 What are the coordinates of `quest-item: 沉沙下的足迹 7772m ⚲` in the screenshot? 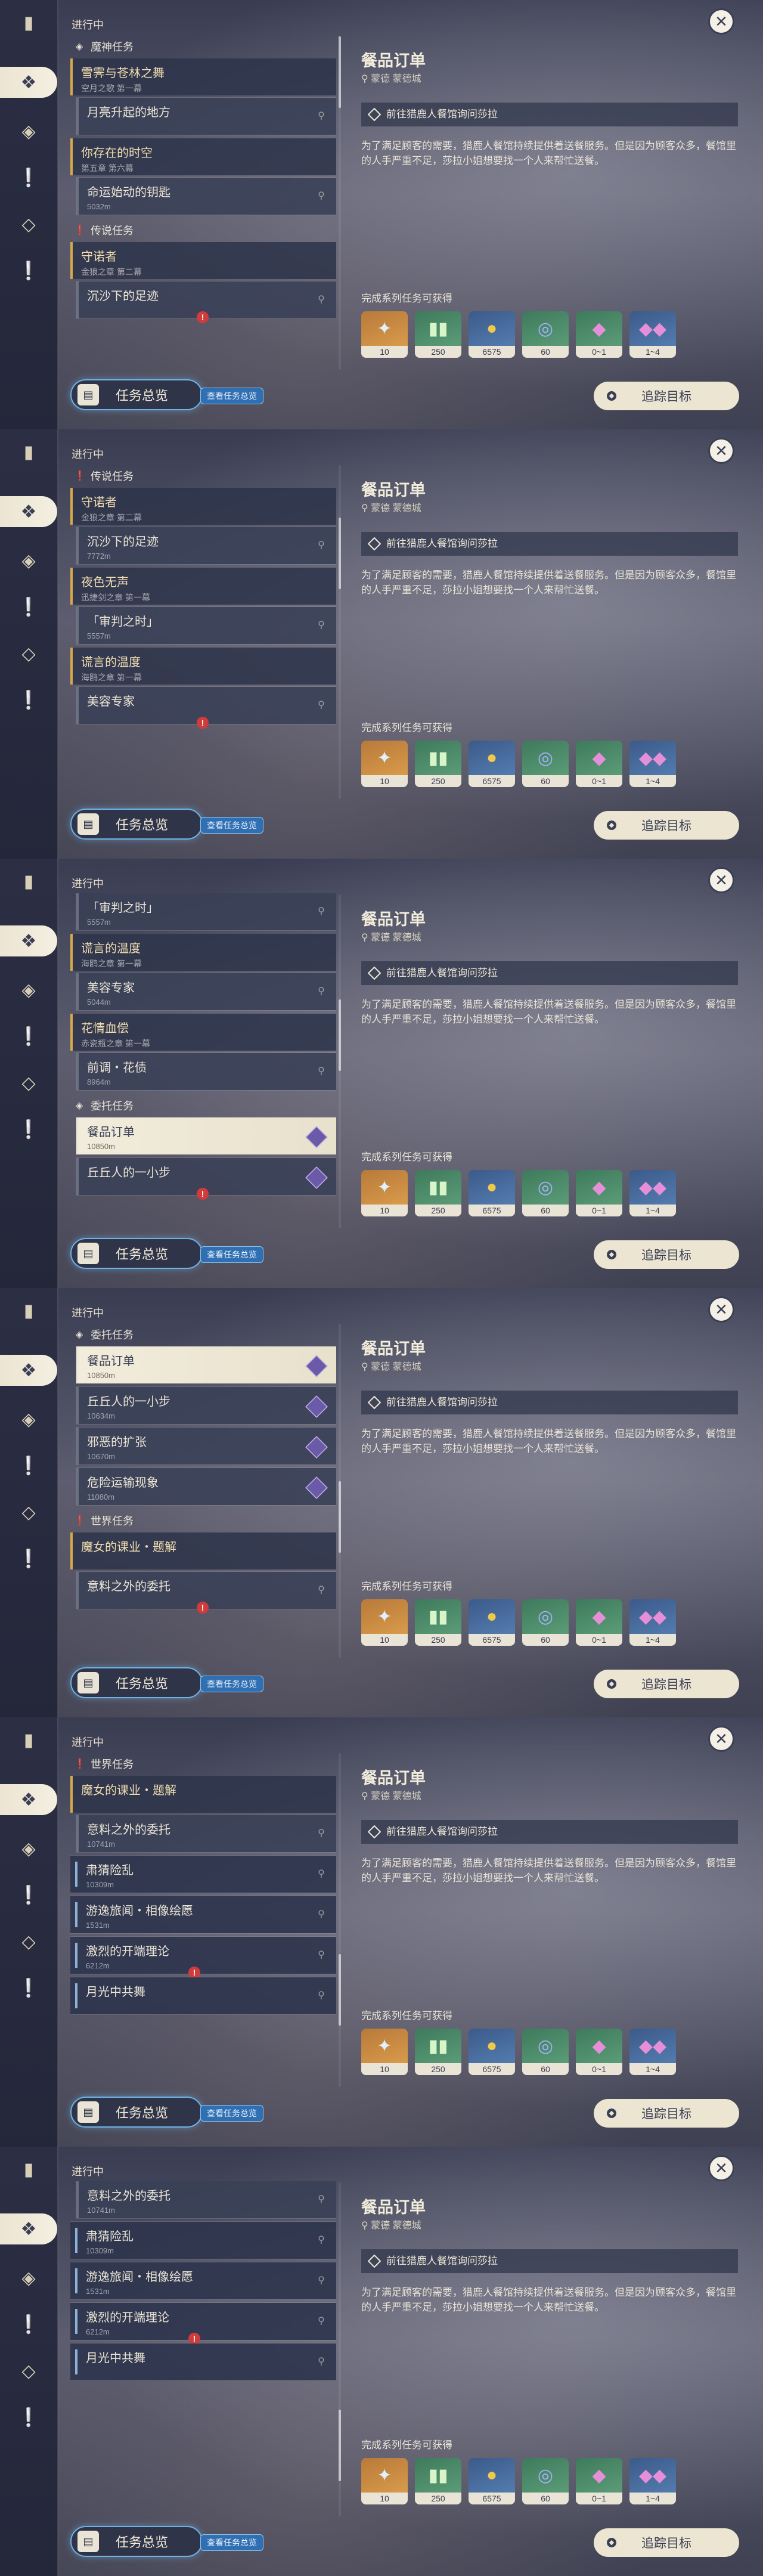 It's located at (206, 546).